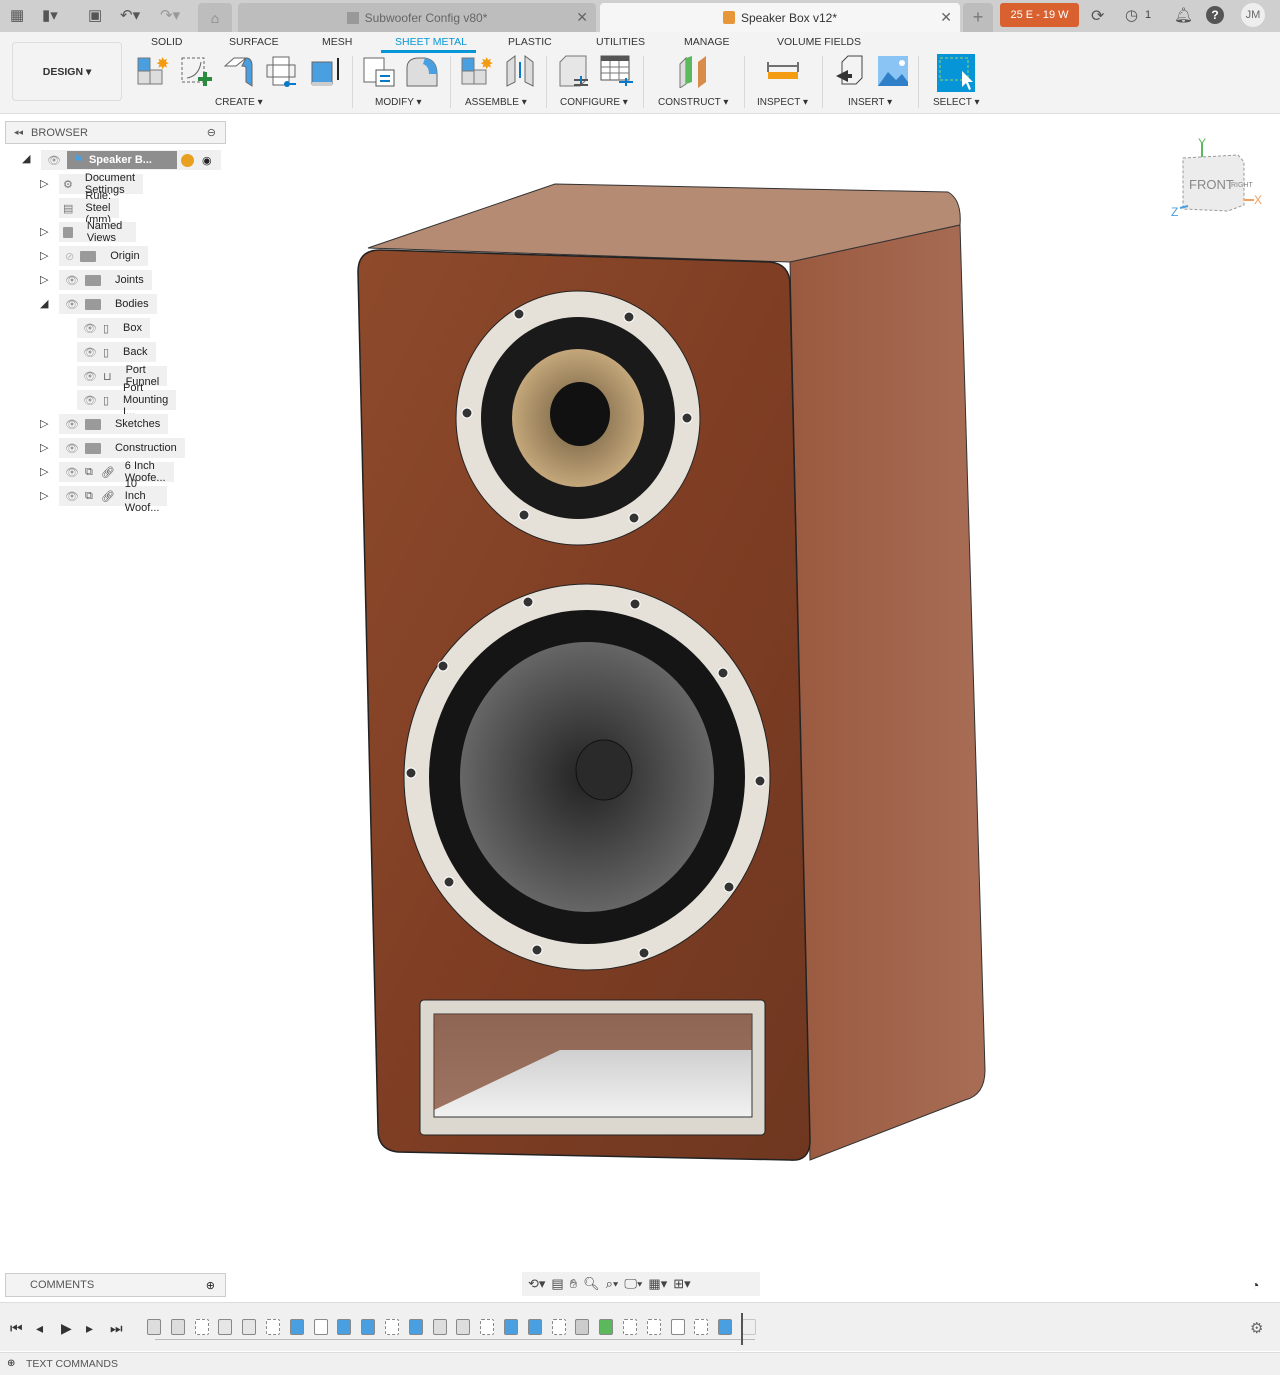  What do you see at coordinates (1215, 15) in the screenshot?
I see `help-icon: ?` at bounding box center [1215, 15].